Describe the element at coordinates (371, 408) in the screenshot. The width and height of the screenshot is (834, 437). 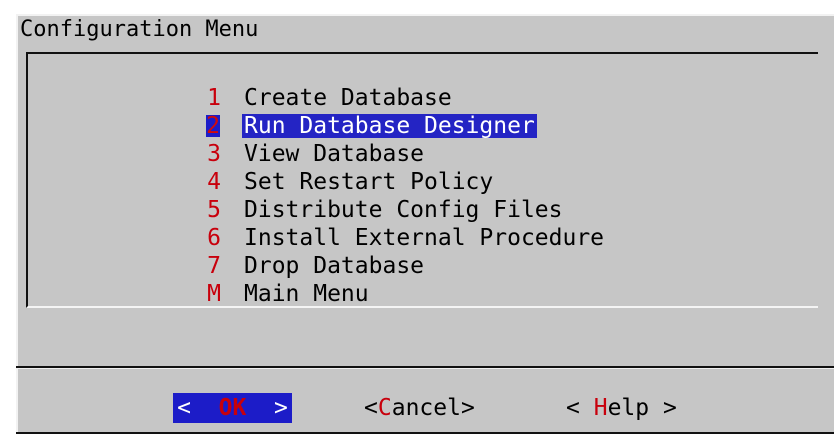
I see `cancel-button-prefix: <` at that location.